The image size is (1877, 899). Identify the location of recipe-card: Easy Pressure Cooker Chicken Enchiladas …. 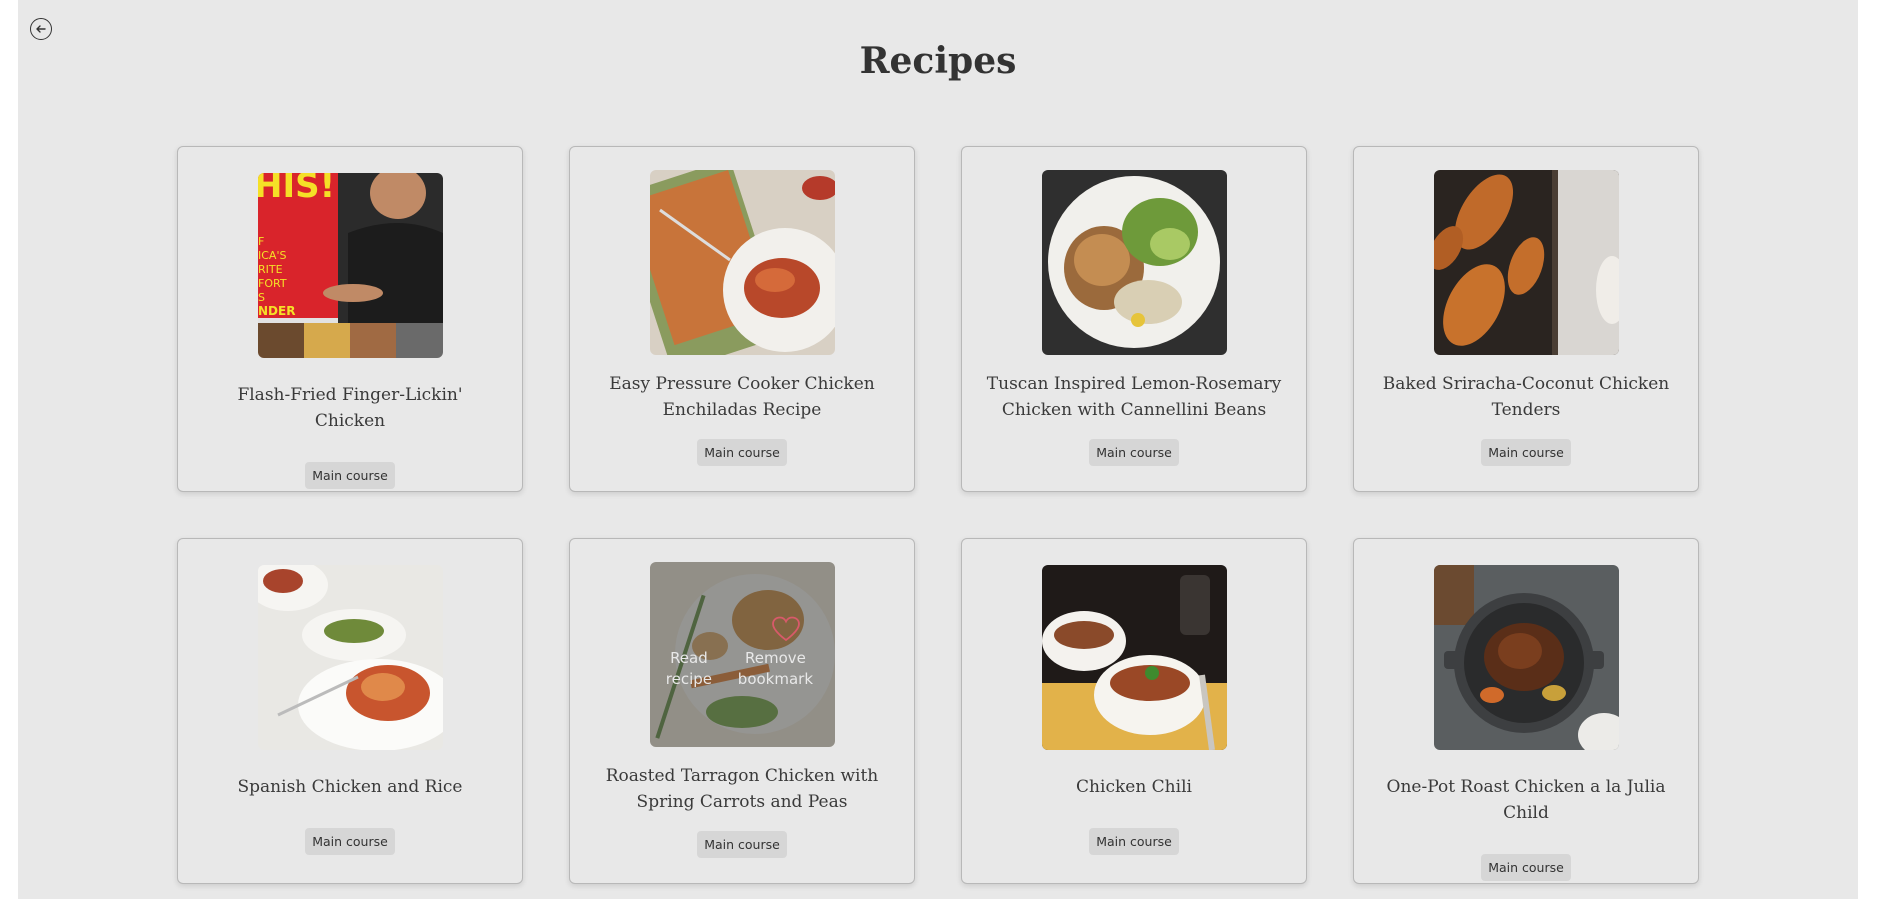
(742, 319).